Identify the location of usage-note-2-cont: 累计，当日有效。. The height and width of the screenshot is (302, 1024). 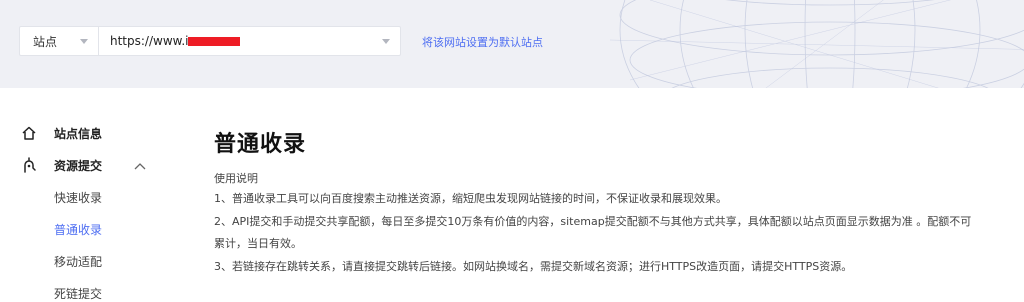
(258, 243).